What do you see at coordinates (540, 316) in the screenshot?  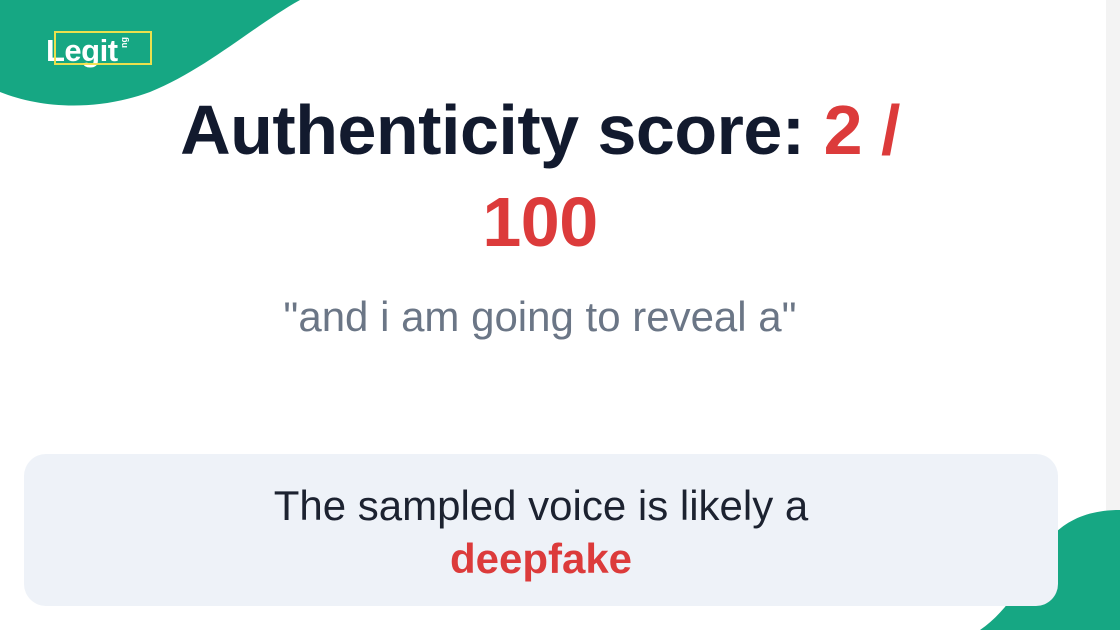 I see `transcript-quote: "and i am going to reveal a"` at bounding box center [540, 316].